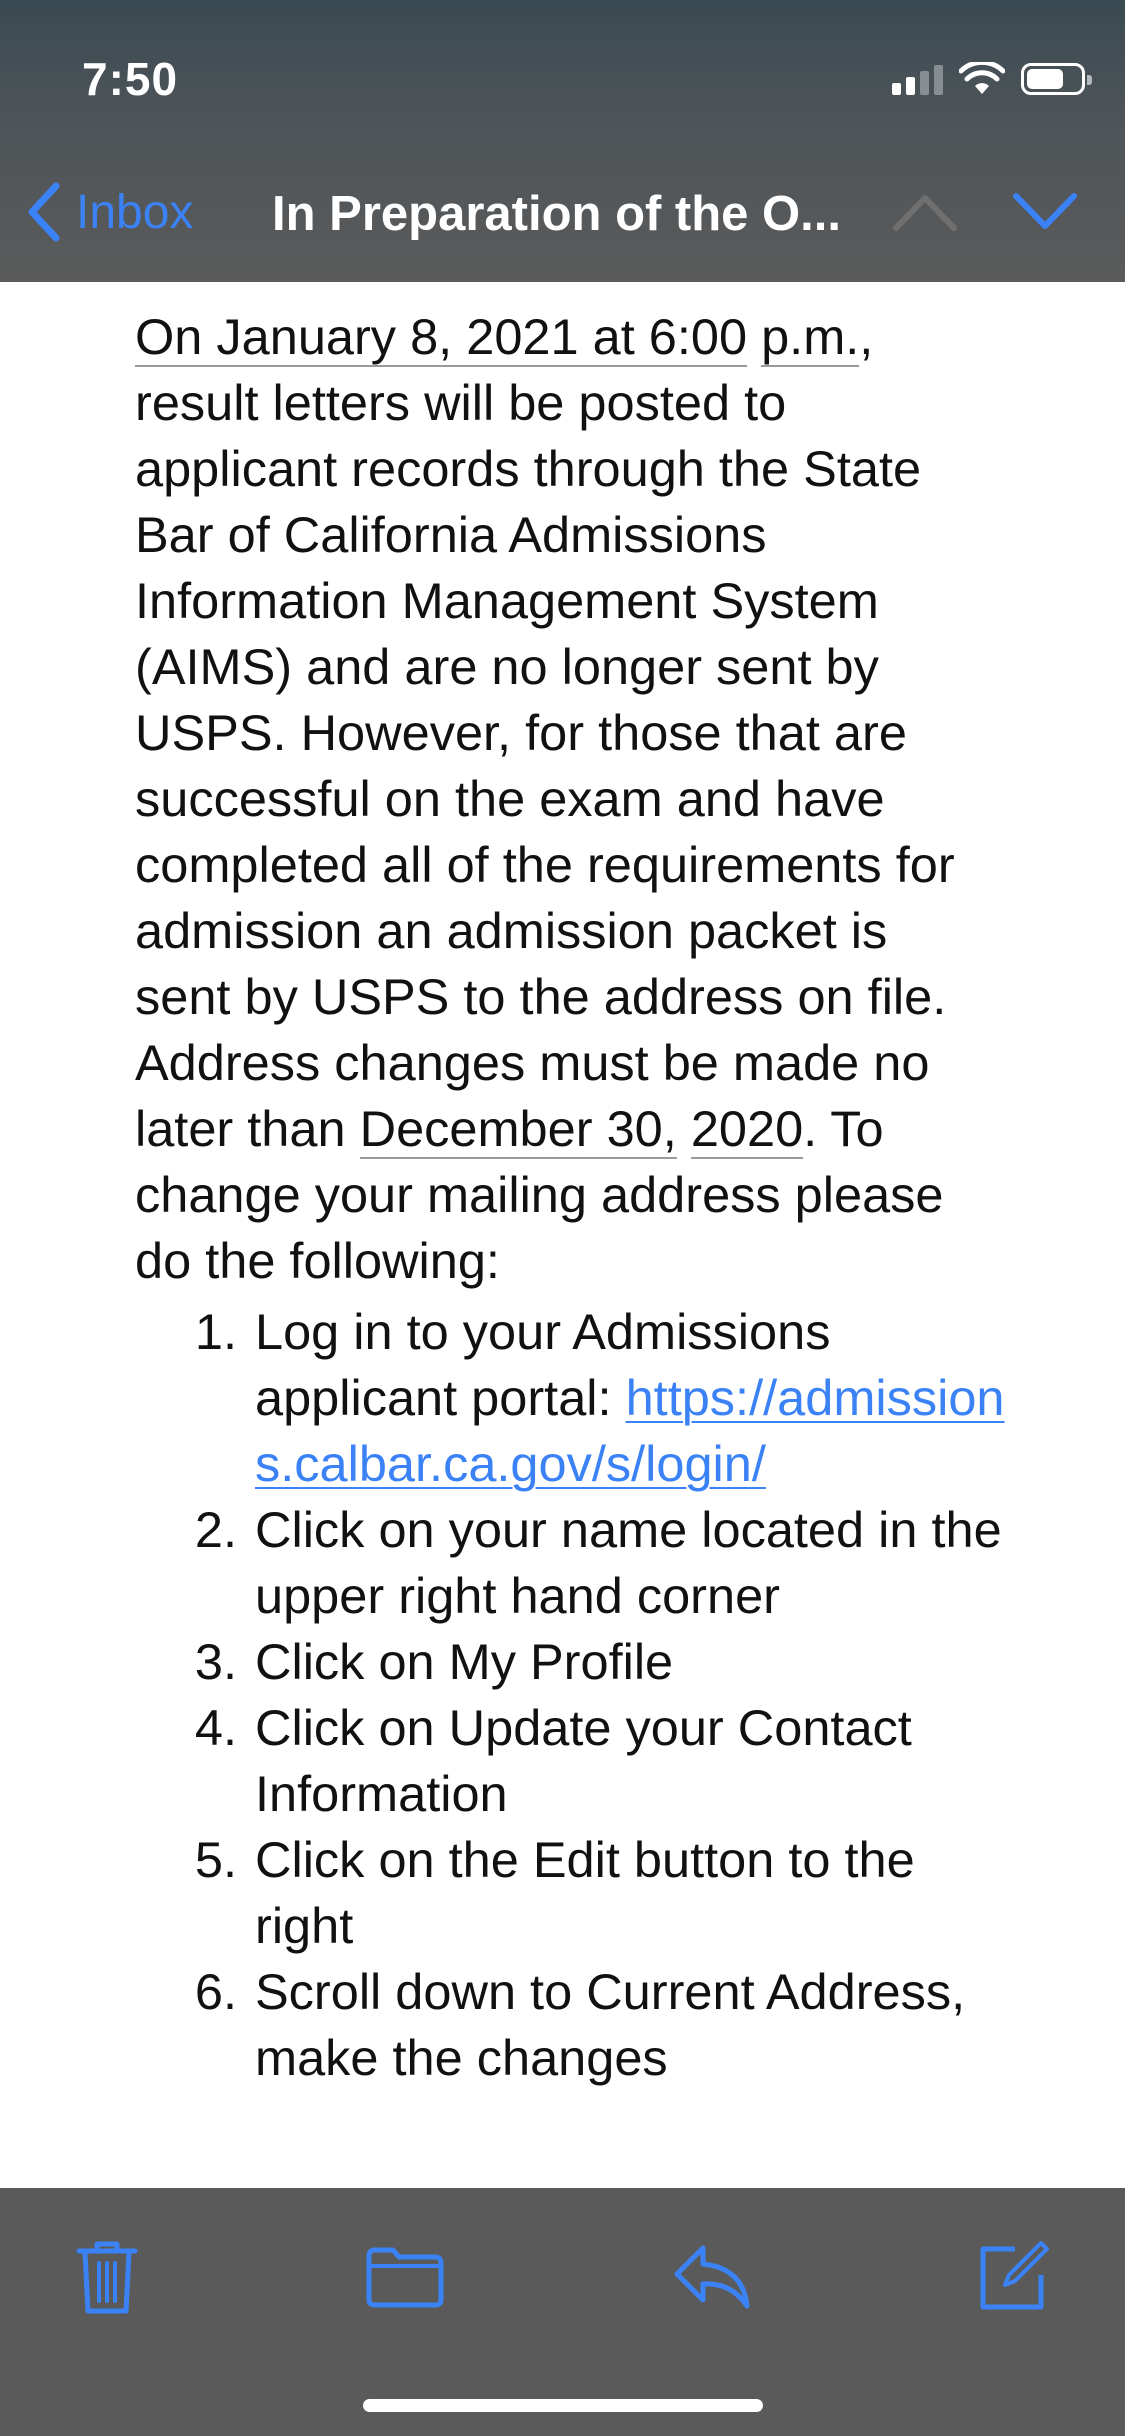  I want to click on next-message-button, so click(1045, 214).